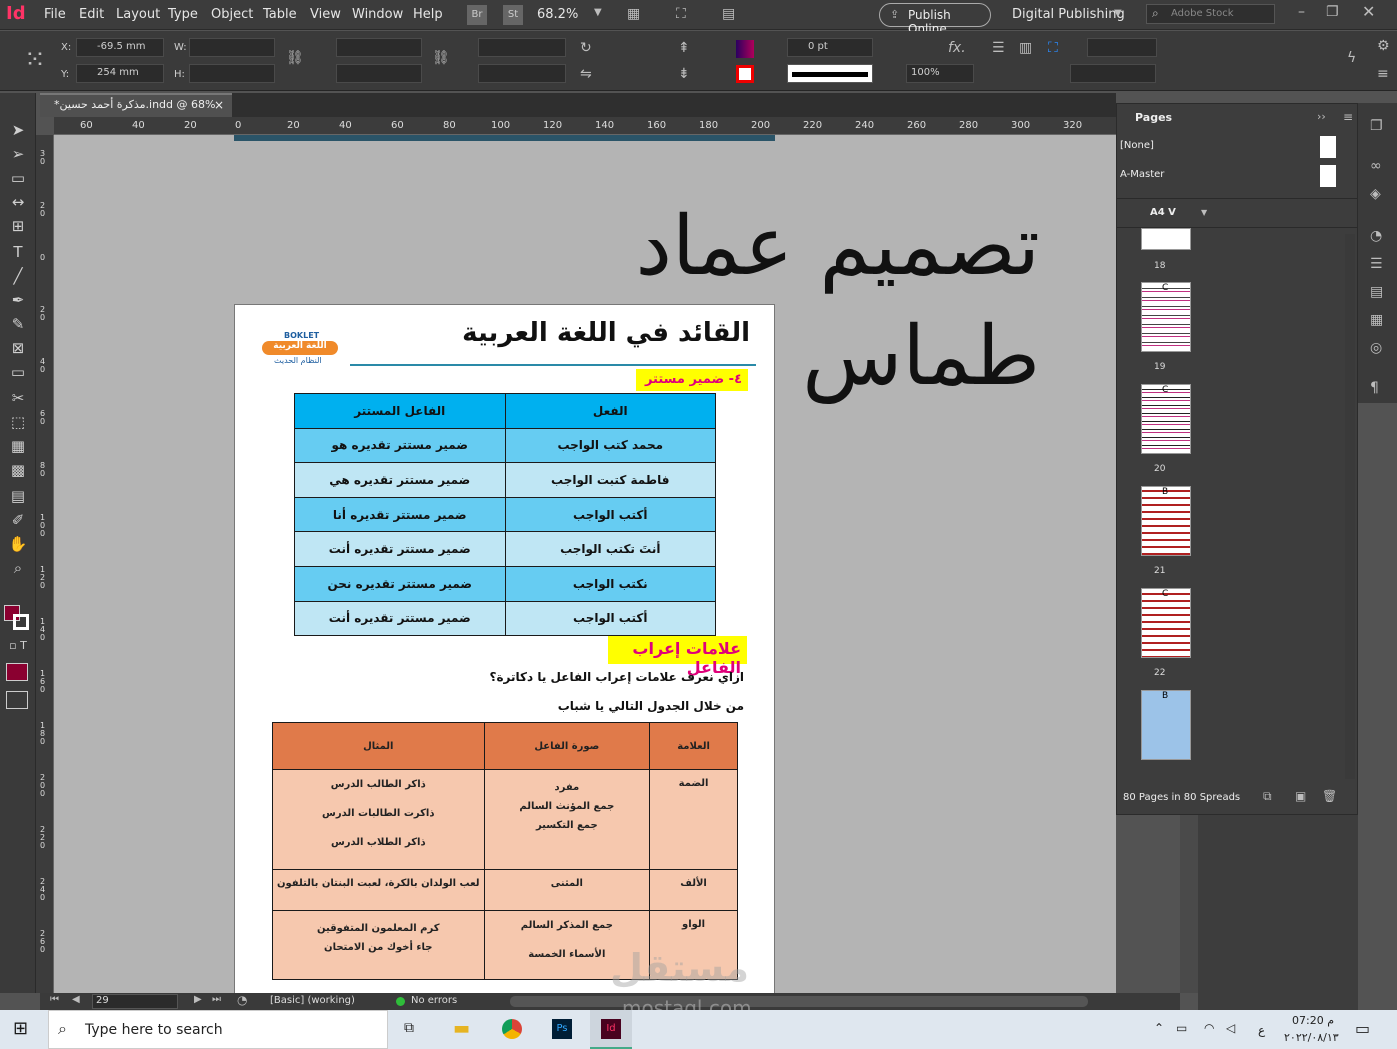 The width and height of the screenshot is (1397, 1049). Describe the element at coordinates (611, 1029) in the screenshot. I see `indesign-icon: Id` at that location.